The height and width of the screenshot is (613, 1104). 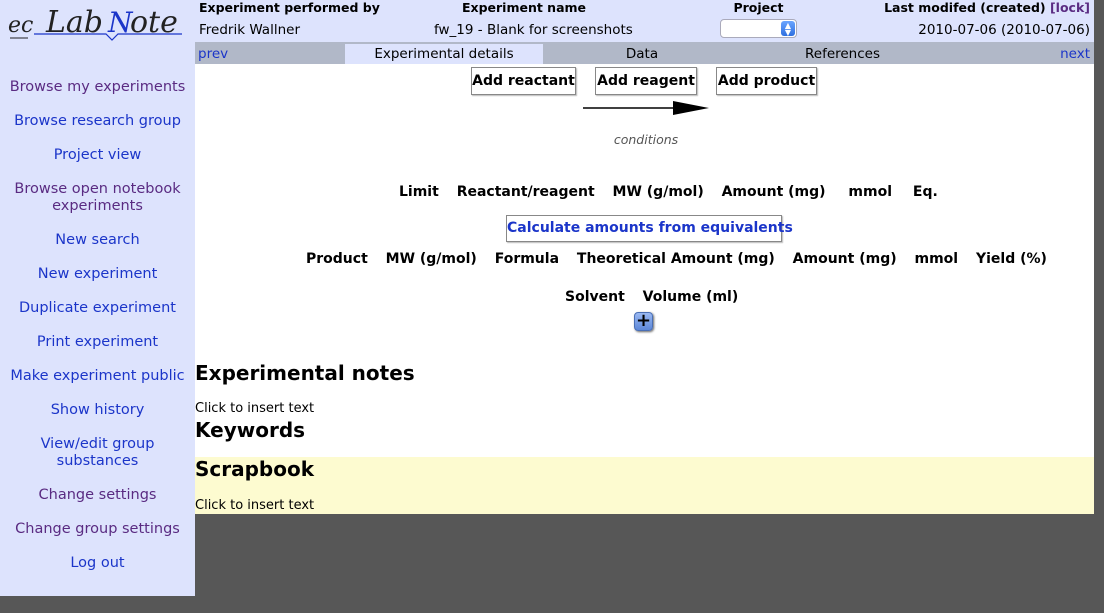 What do you see at coordinates (646, 81) in the screenshot?
I see `add-reagent-button: Add reagent` at bounding box center [646, 81].